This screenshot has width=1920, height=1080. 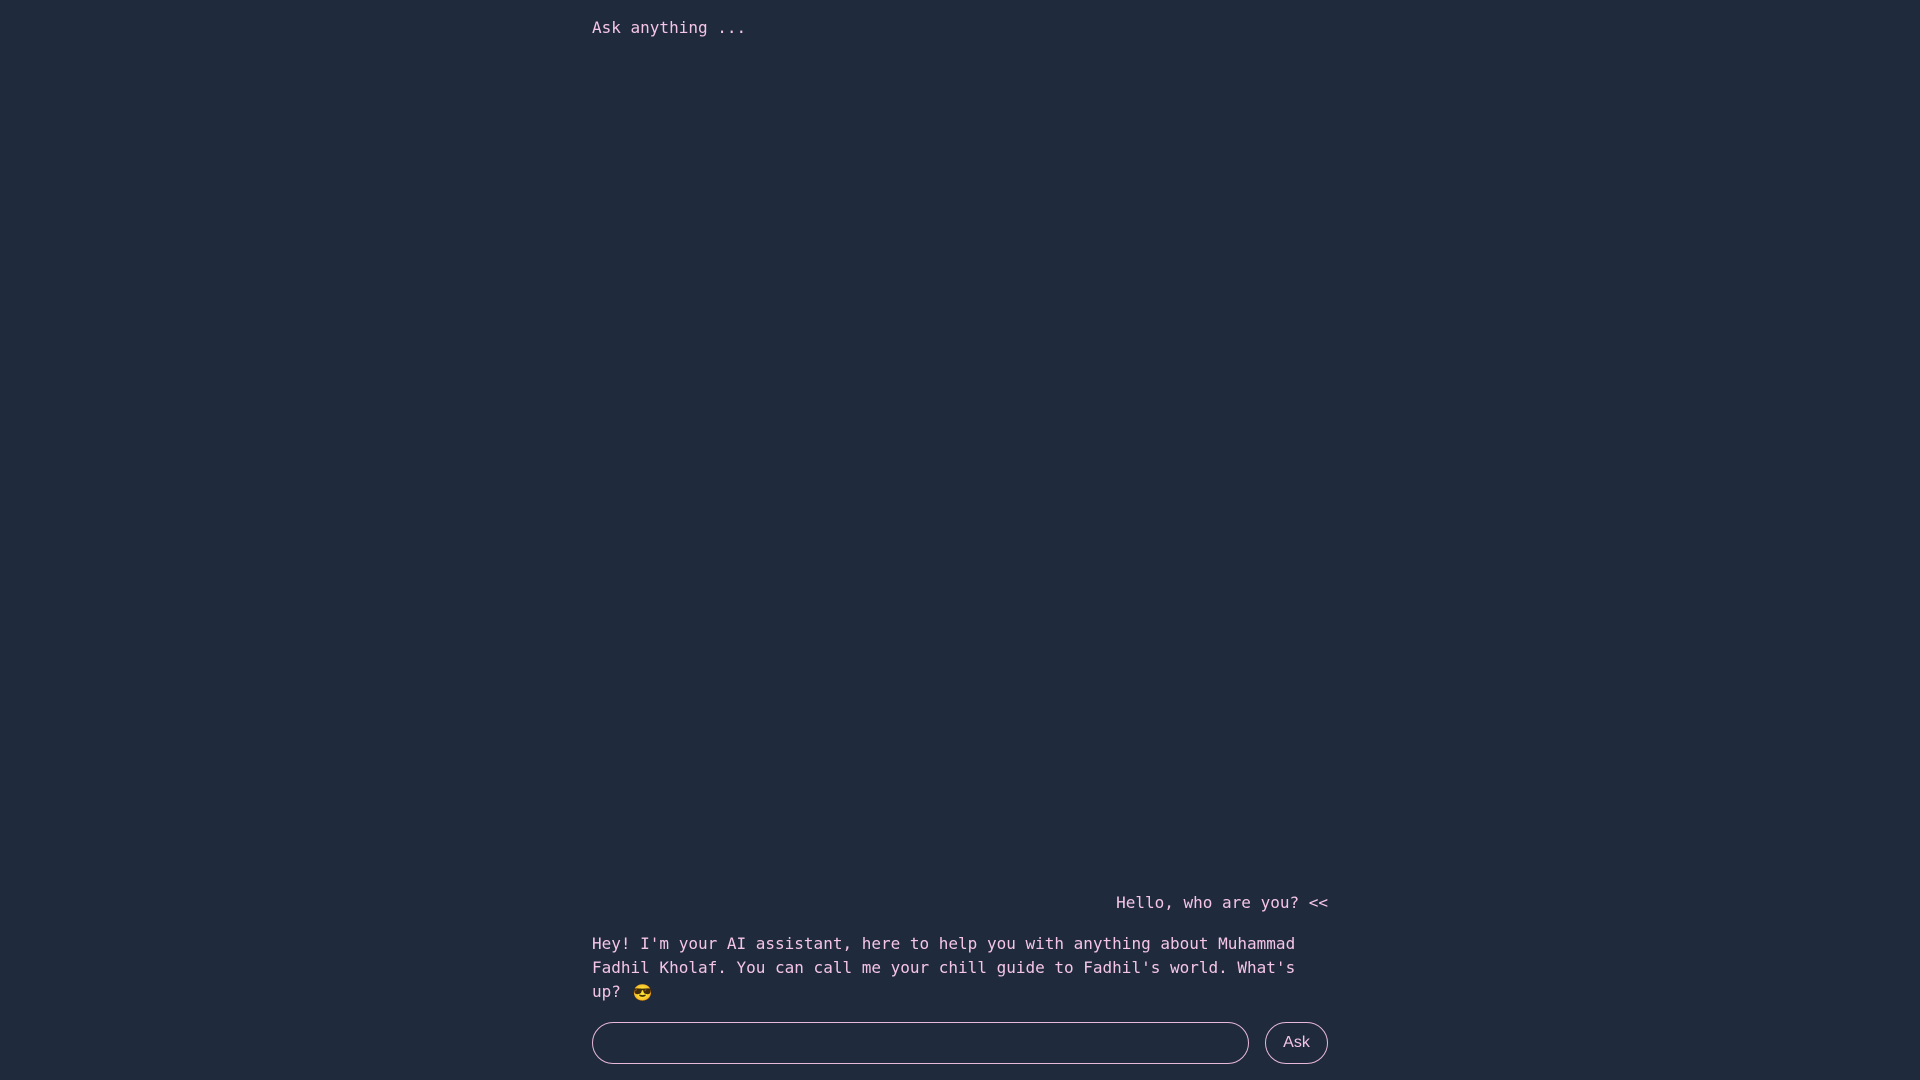 What do you see at coordinates (920, 1043) in the screenshot?
I see `ask-input` at bounding box center [920, 1043].